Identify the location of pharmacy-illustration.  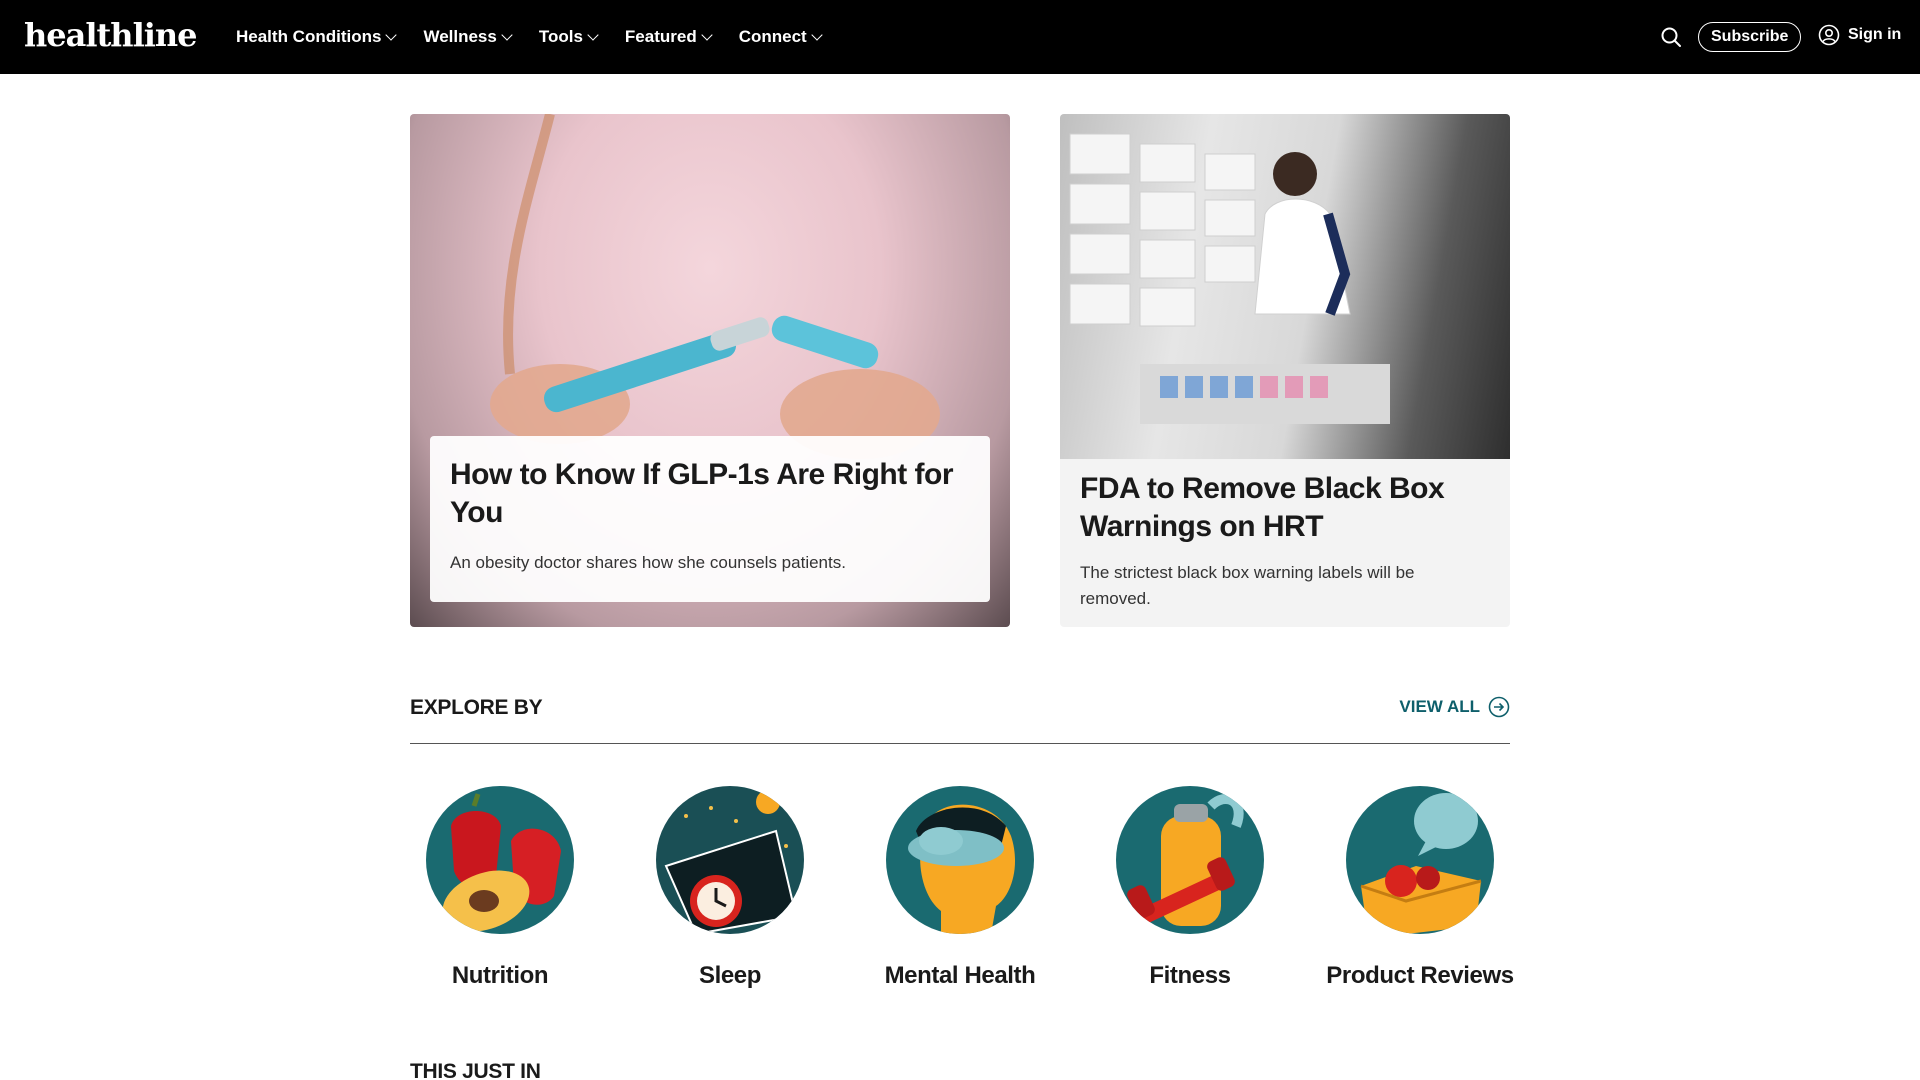
(1229, 278).